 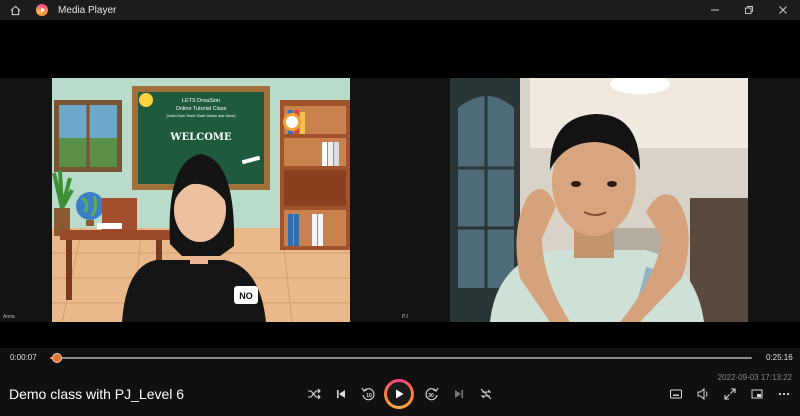 I want to click on media-player-icon, so click(x=42, y=10).